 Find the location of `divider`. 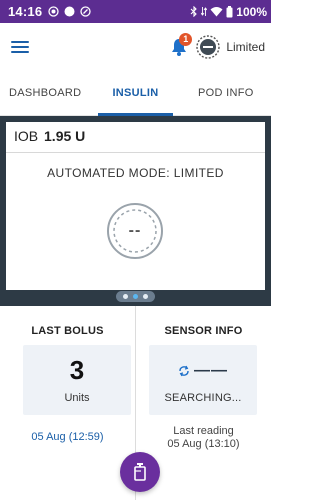

divider is located at coordinates (135, 152).